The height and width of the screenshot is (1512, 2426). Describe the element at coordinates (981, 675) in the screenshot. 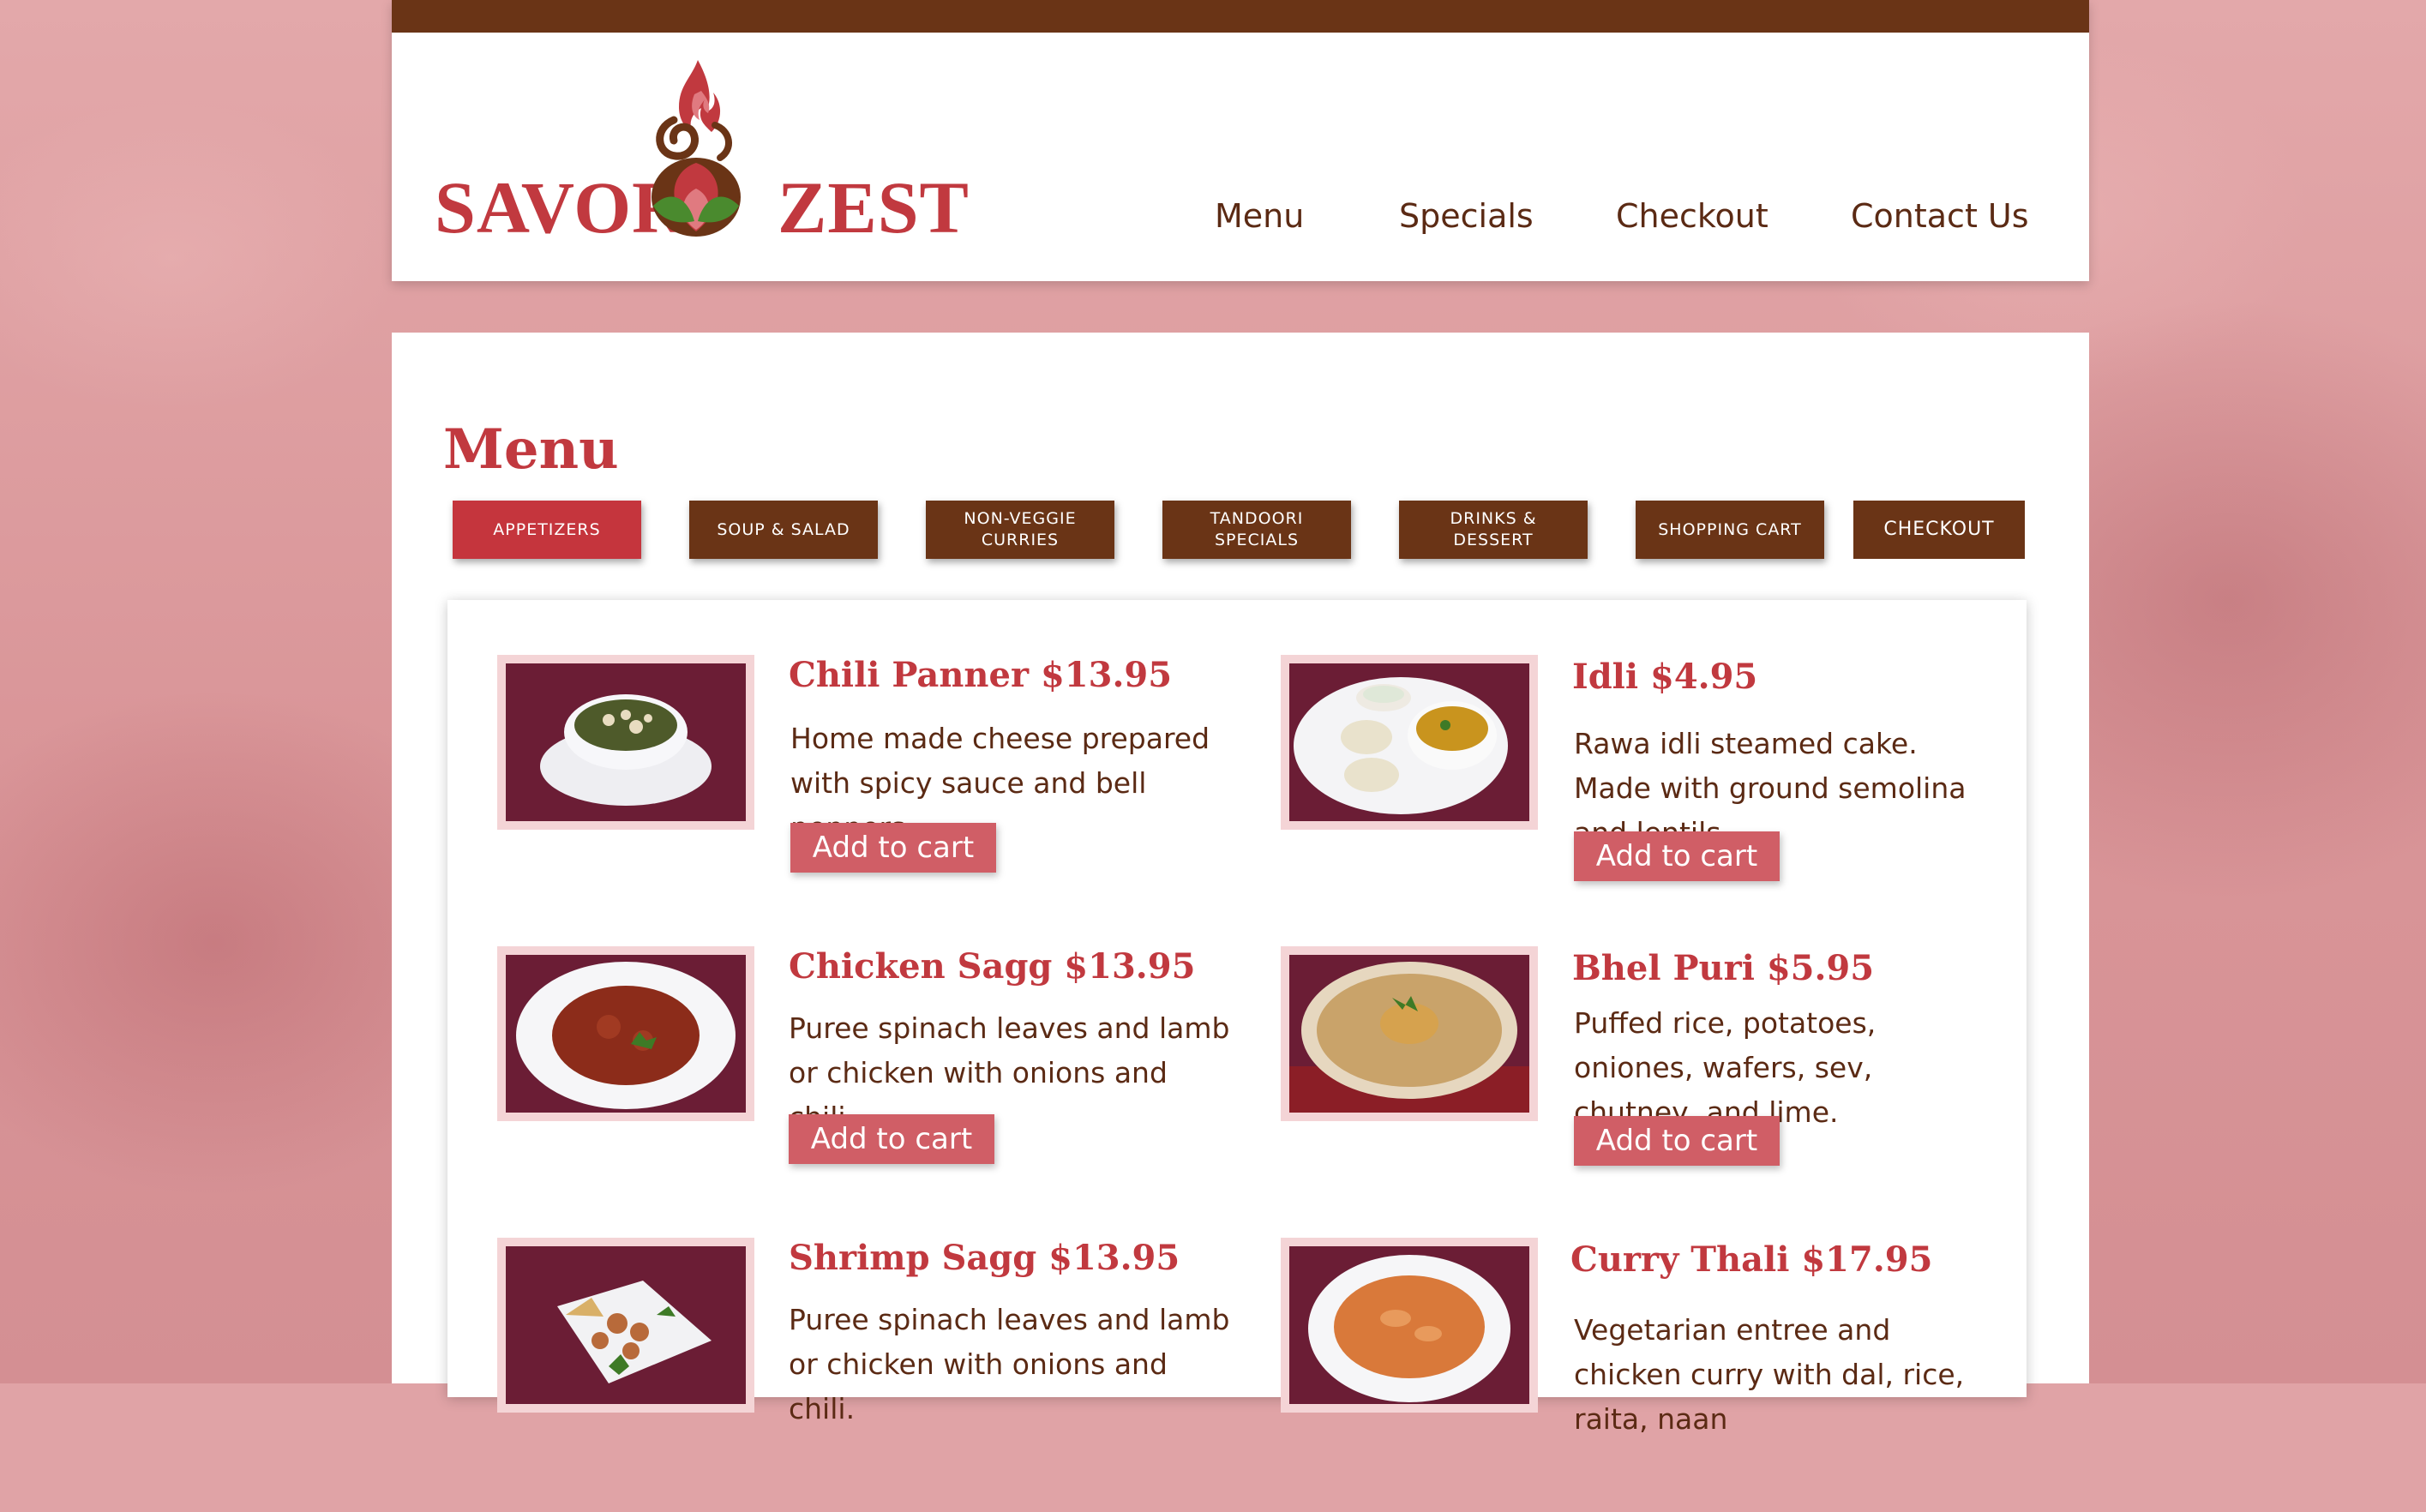

I see `dish-name: Chili Panner $13.95` at that location.